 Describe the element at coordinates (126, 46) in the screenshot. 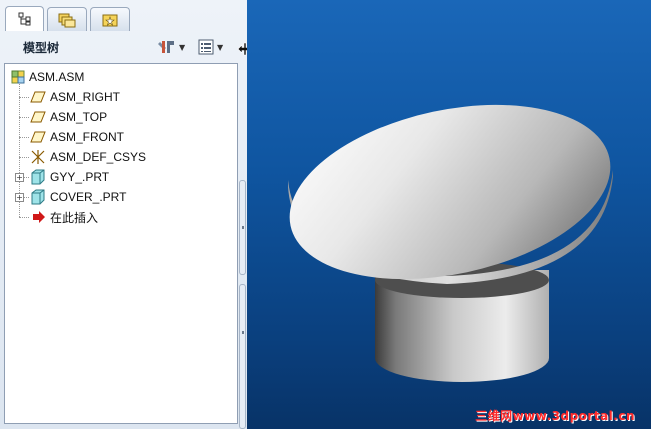

I see `model-tree-header: 模型树 ▼ ▼` at that location.